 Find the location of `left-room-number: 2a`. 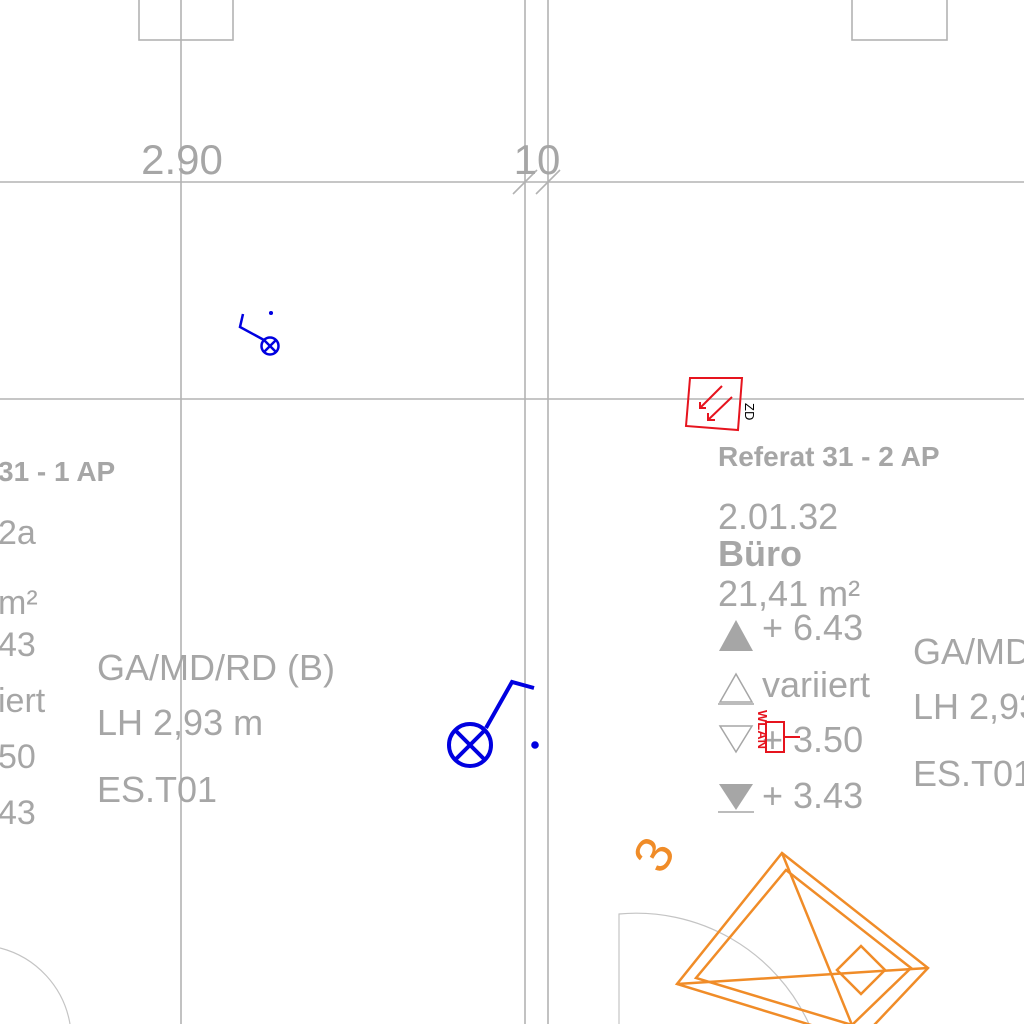

left-room-number: 2a is located at coordinates (18, 533).